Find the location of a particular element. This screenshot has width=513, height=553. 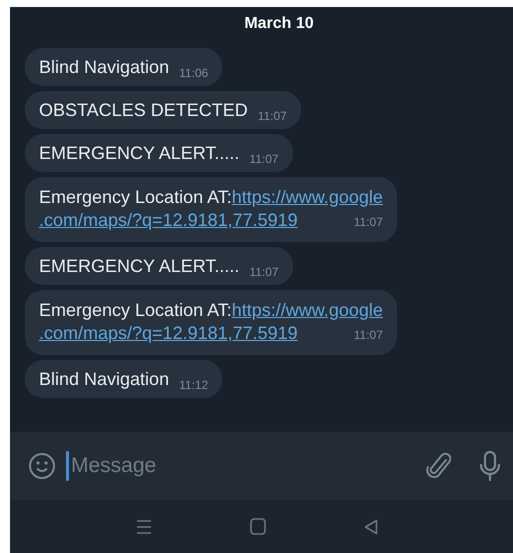

paperclip-icon is located at coordinates (438, 466).